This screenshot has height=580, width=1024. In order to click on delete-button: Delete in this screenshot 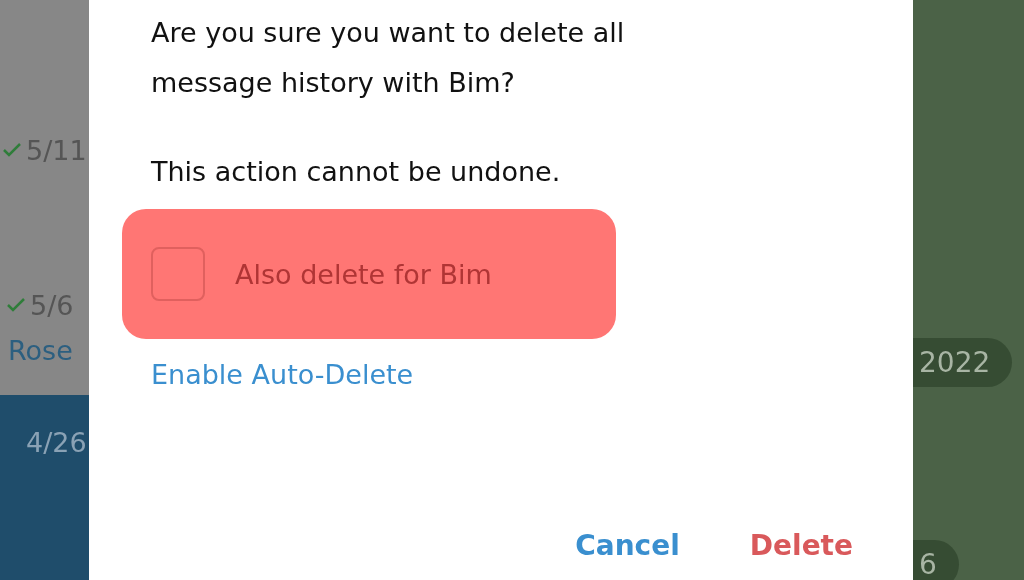, I will do `click(801, 545)`.